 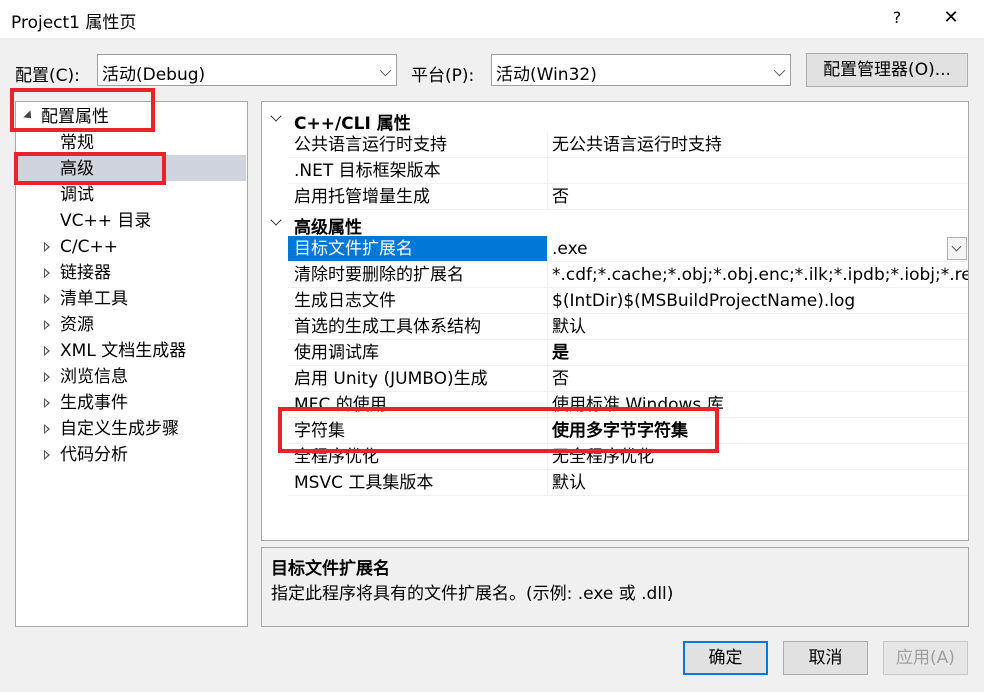 I want to click on tree-item-label: 资源, so click(x=77, y=325).